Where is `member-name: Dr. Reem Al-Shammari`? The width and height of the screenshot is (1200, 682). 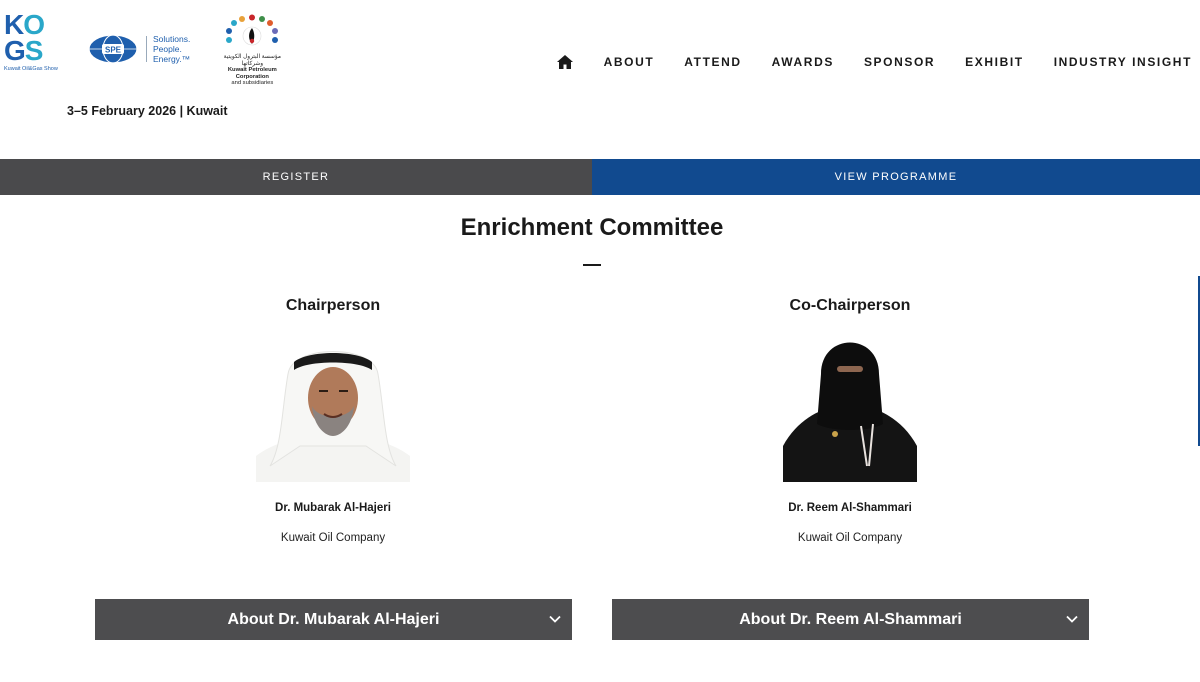
member-name: Dr. Reem Al-Shammari is located at coordinates (850, 508).